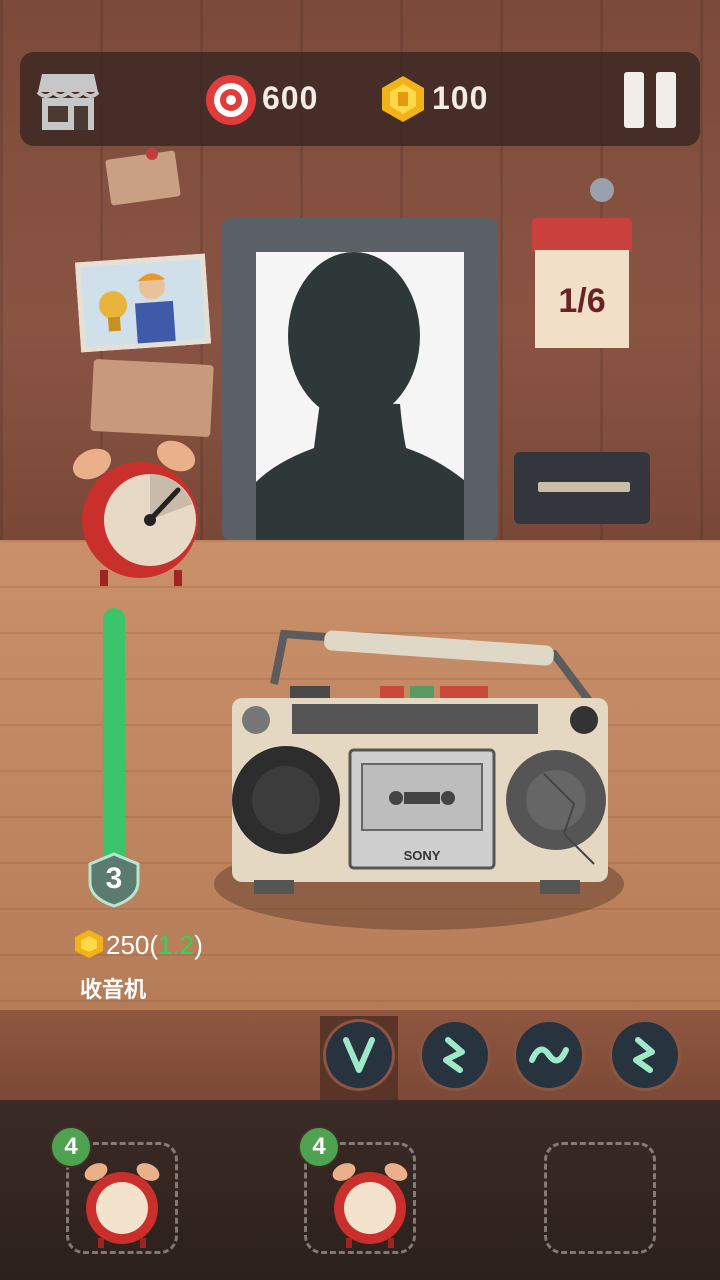  What do you see at coordinates (231, 100) in the screenshot?
I see `target-icon` at bounding box center [231, 100].